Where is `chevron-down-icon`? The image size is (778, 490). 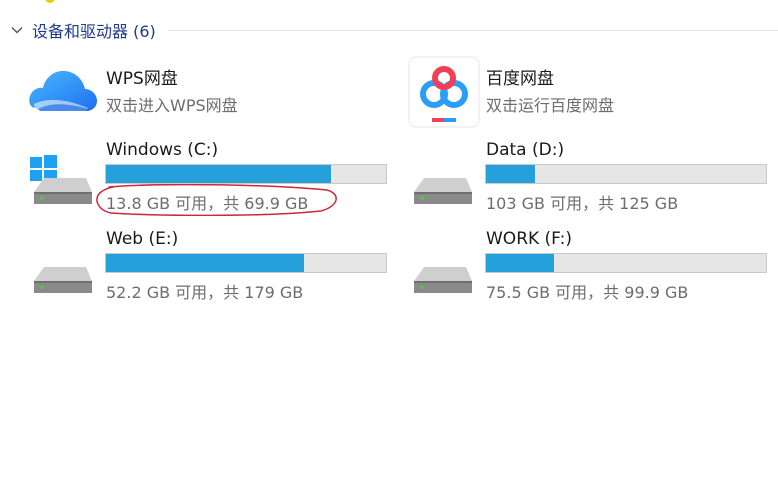 chevron-down-icon is located at coordinates (17, 30).